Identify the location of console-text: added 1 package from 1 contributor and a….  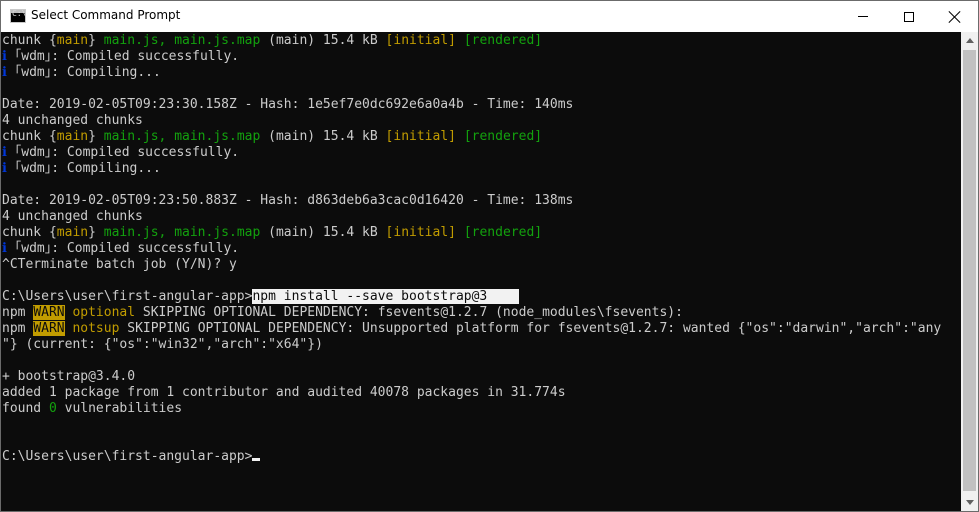
(284, 392).